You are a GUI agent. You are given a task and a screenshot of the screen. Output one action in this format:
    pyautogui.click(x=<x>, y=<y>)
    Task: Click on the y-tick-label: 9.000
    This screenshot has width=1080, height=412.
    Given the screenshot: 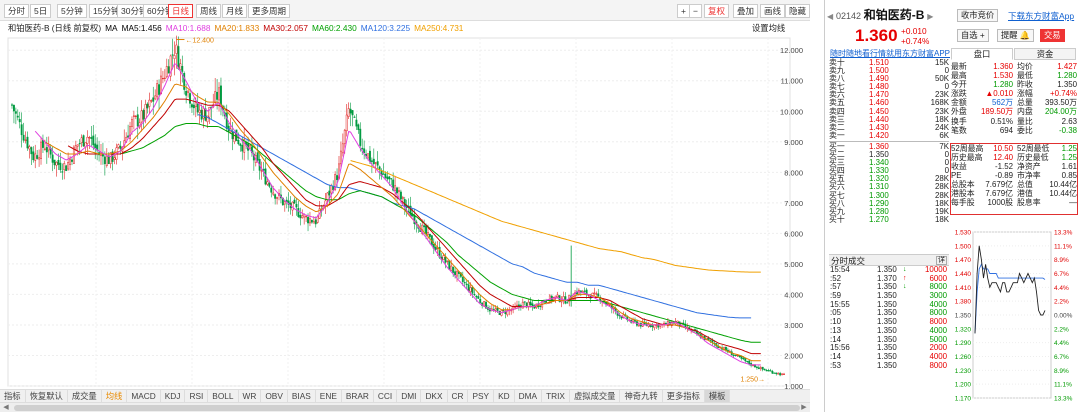 What is the action you would take?
    pyautogui.click(x=793, y=142)
    